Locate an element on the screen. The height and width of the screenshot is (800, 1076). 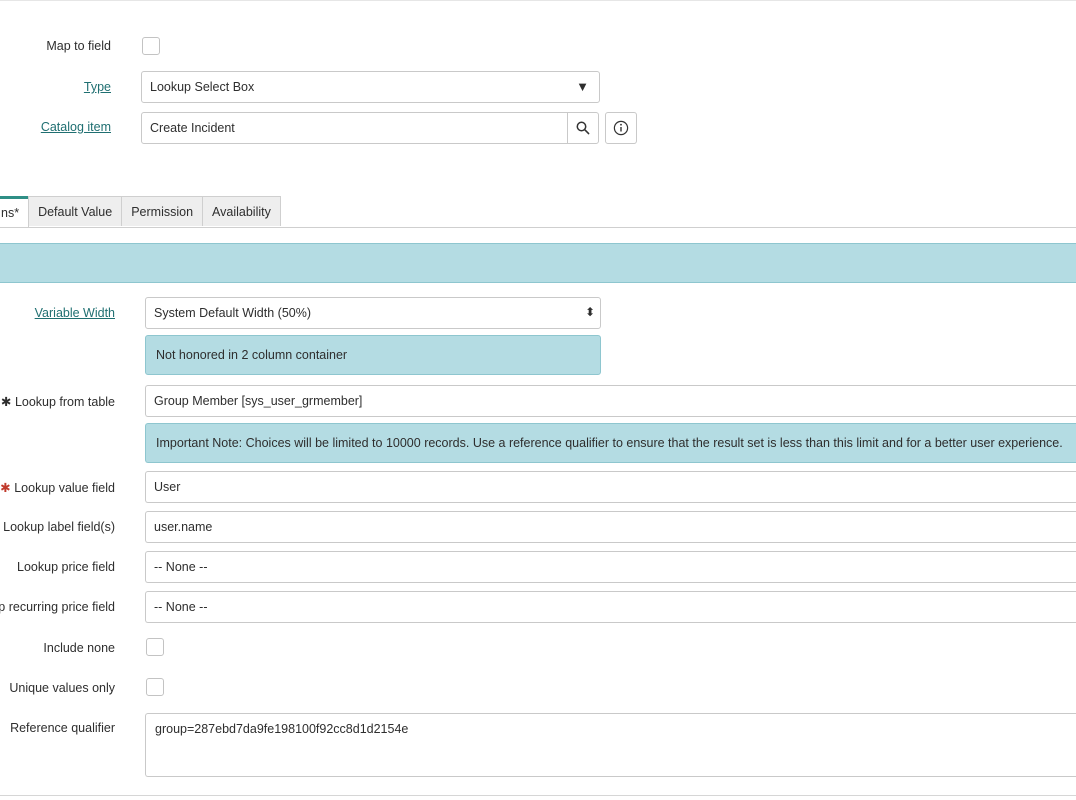
tab-label: ns* is located at coordinates (10, 213).